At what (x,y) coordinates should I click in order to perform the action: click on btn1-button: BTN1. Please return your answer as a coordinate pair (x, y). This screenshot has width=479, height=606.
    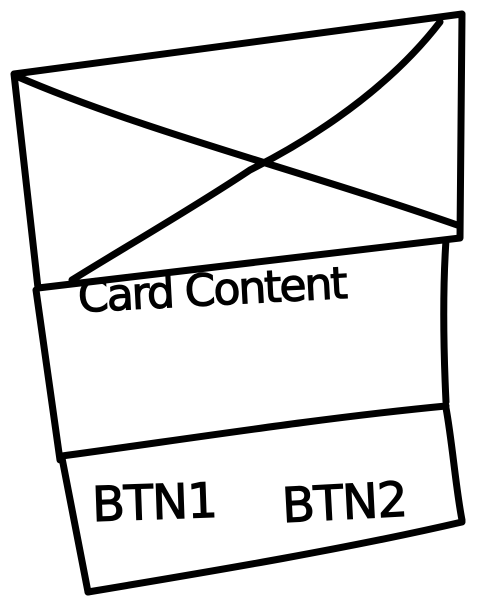
    Looking at the image, I should click on (154, 503).